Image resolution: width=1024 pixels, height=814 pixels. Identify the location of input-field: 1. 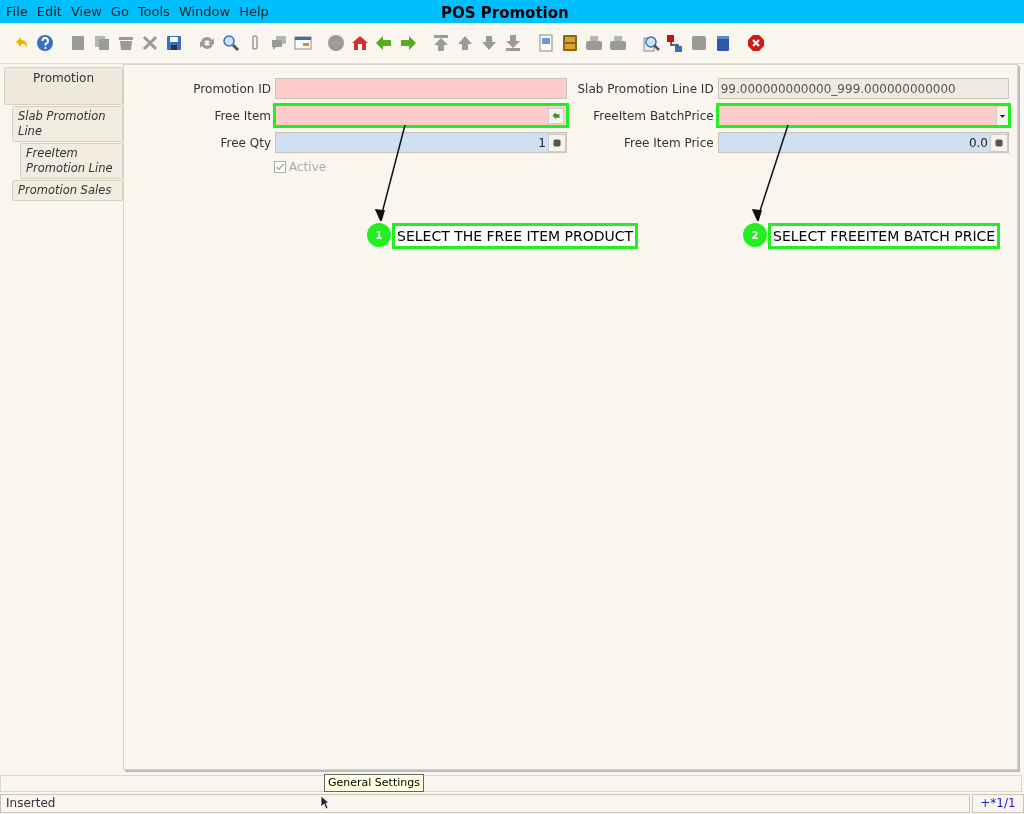
(421, 142).